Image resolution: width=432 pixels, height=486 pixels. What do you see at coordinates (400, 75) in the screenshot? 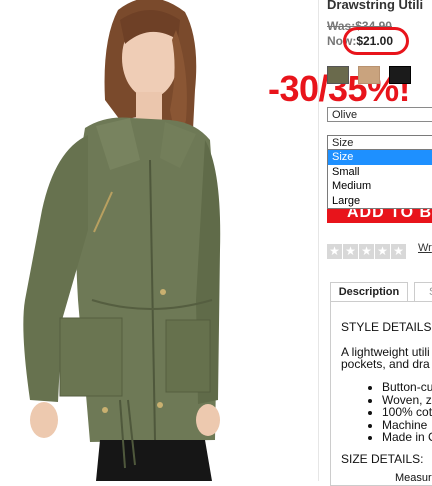
I see `swatch-black` at bounding box center [400, 75].